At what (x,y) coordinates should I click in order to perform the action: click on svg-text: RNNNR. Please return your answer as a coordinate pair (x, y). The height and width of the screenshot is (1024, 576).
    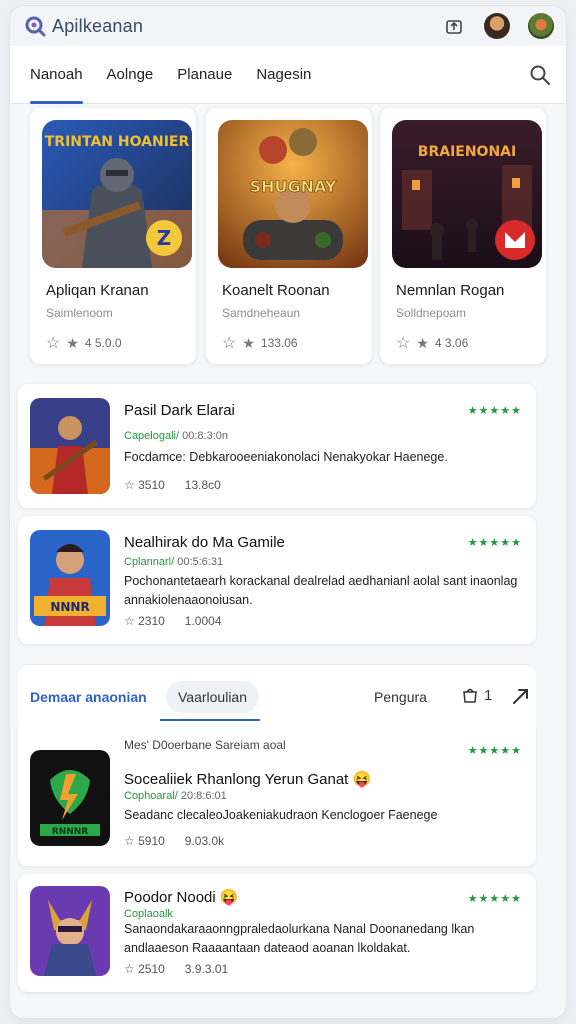
    Looking at the image, I should click on (70, 832).